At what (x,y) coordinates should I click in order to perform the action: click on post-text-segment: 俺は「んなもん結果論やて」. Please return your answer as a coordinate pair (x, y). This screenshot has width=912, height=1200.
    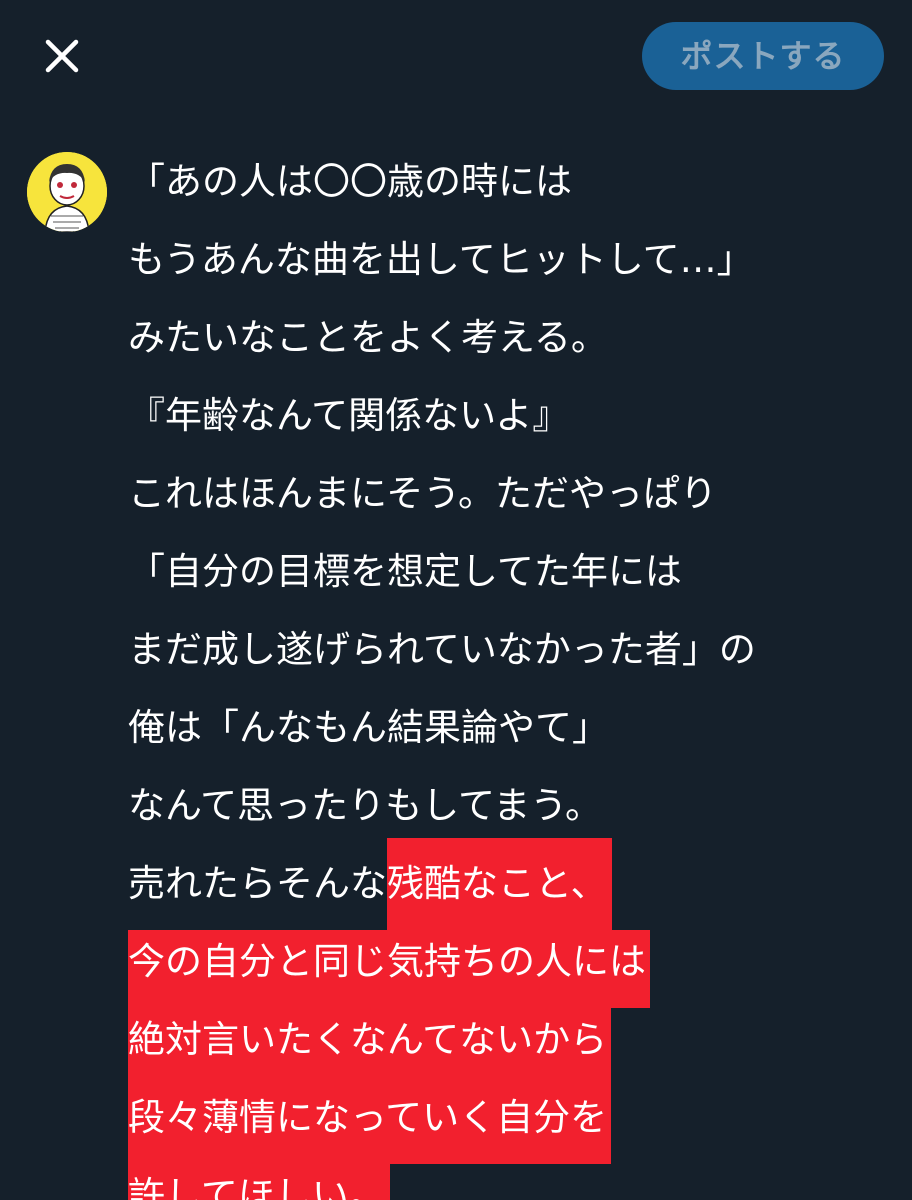
    Looking at the image, I should click on (368, 727).